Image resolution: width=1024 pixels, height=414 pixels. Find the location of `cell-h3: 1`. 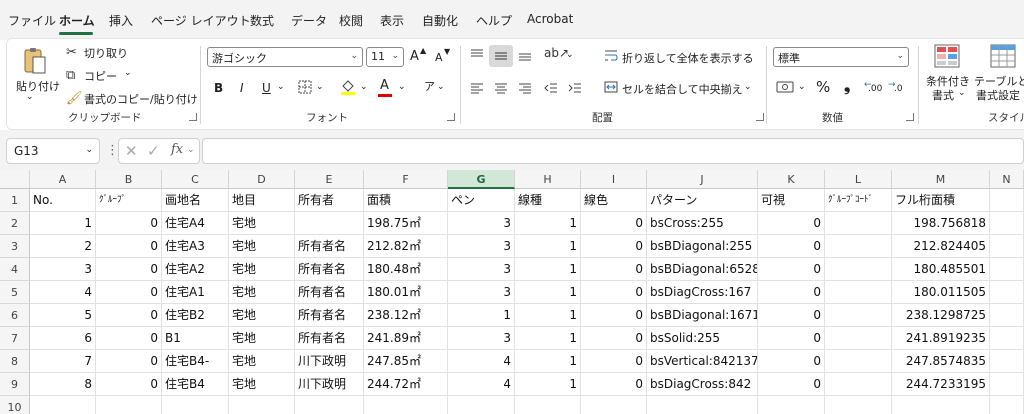

cell-h3: 1 is located at coordinates (548, 246).